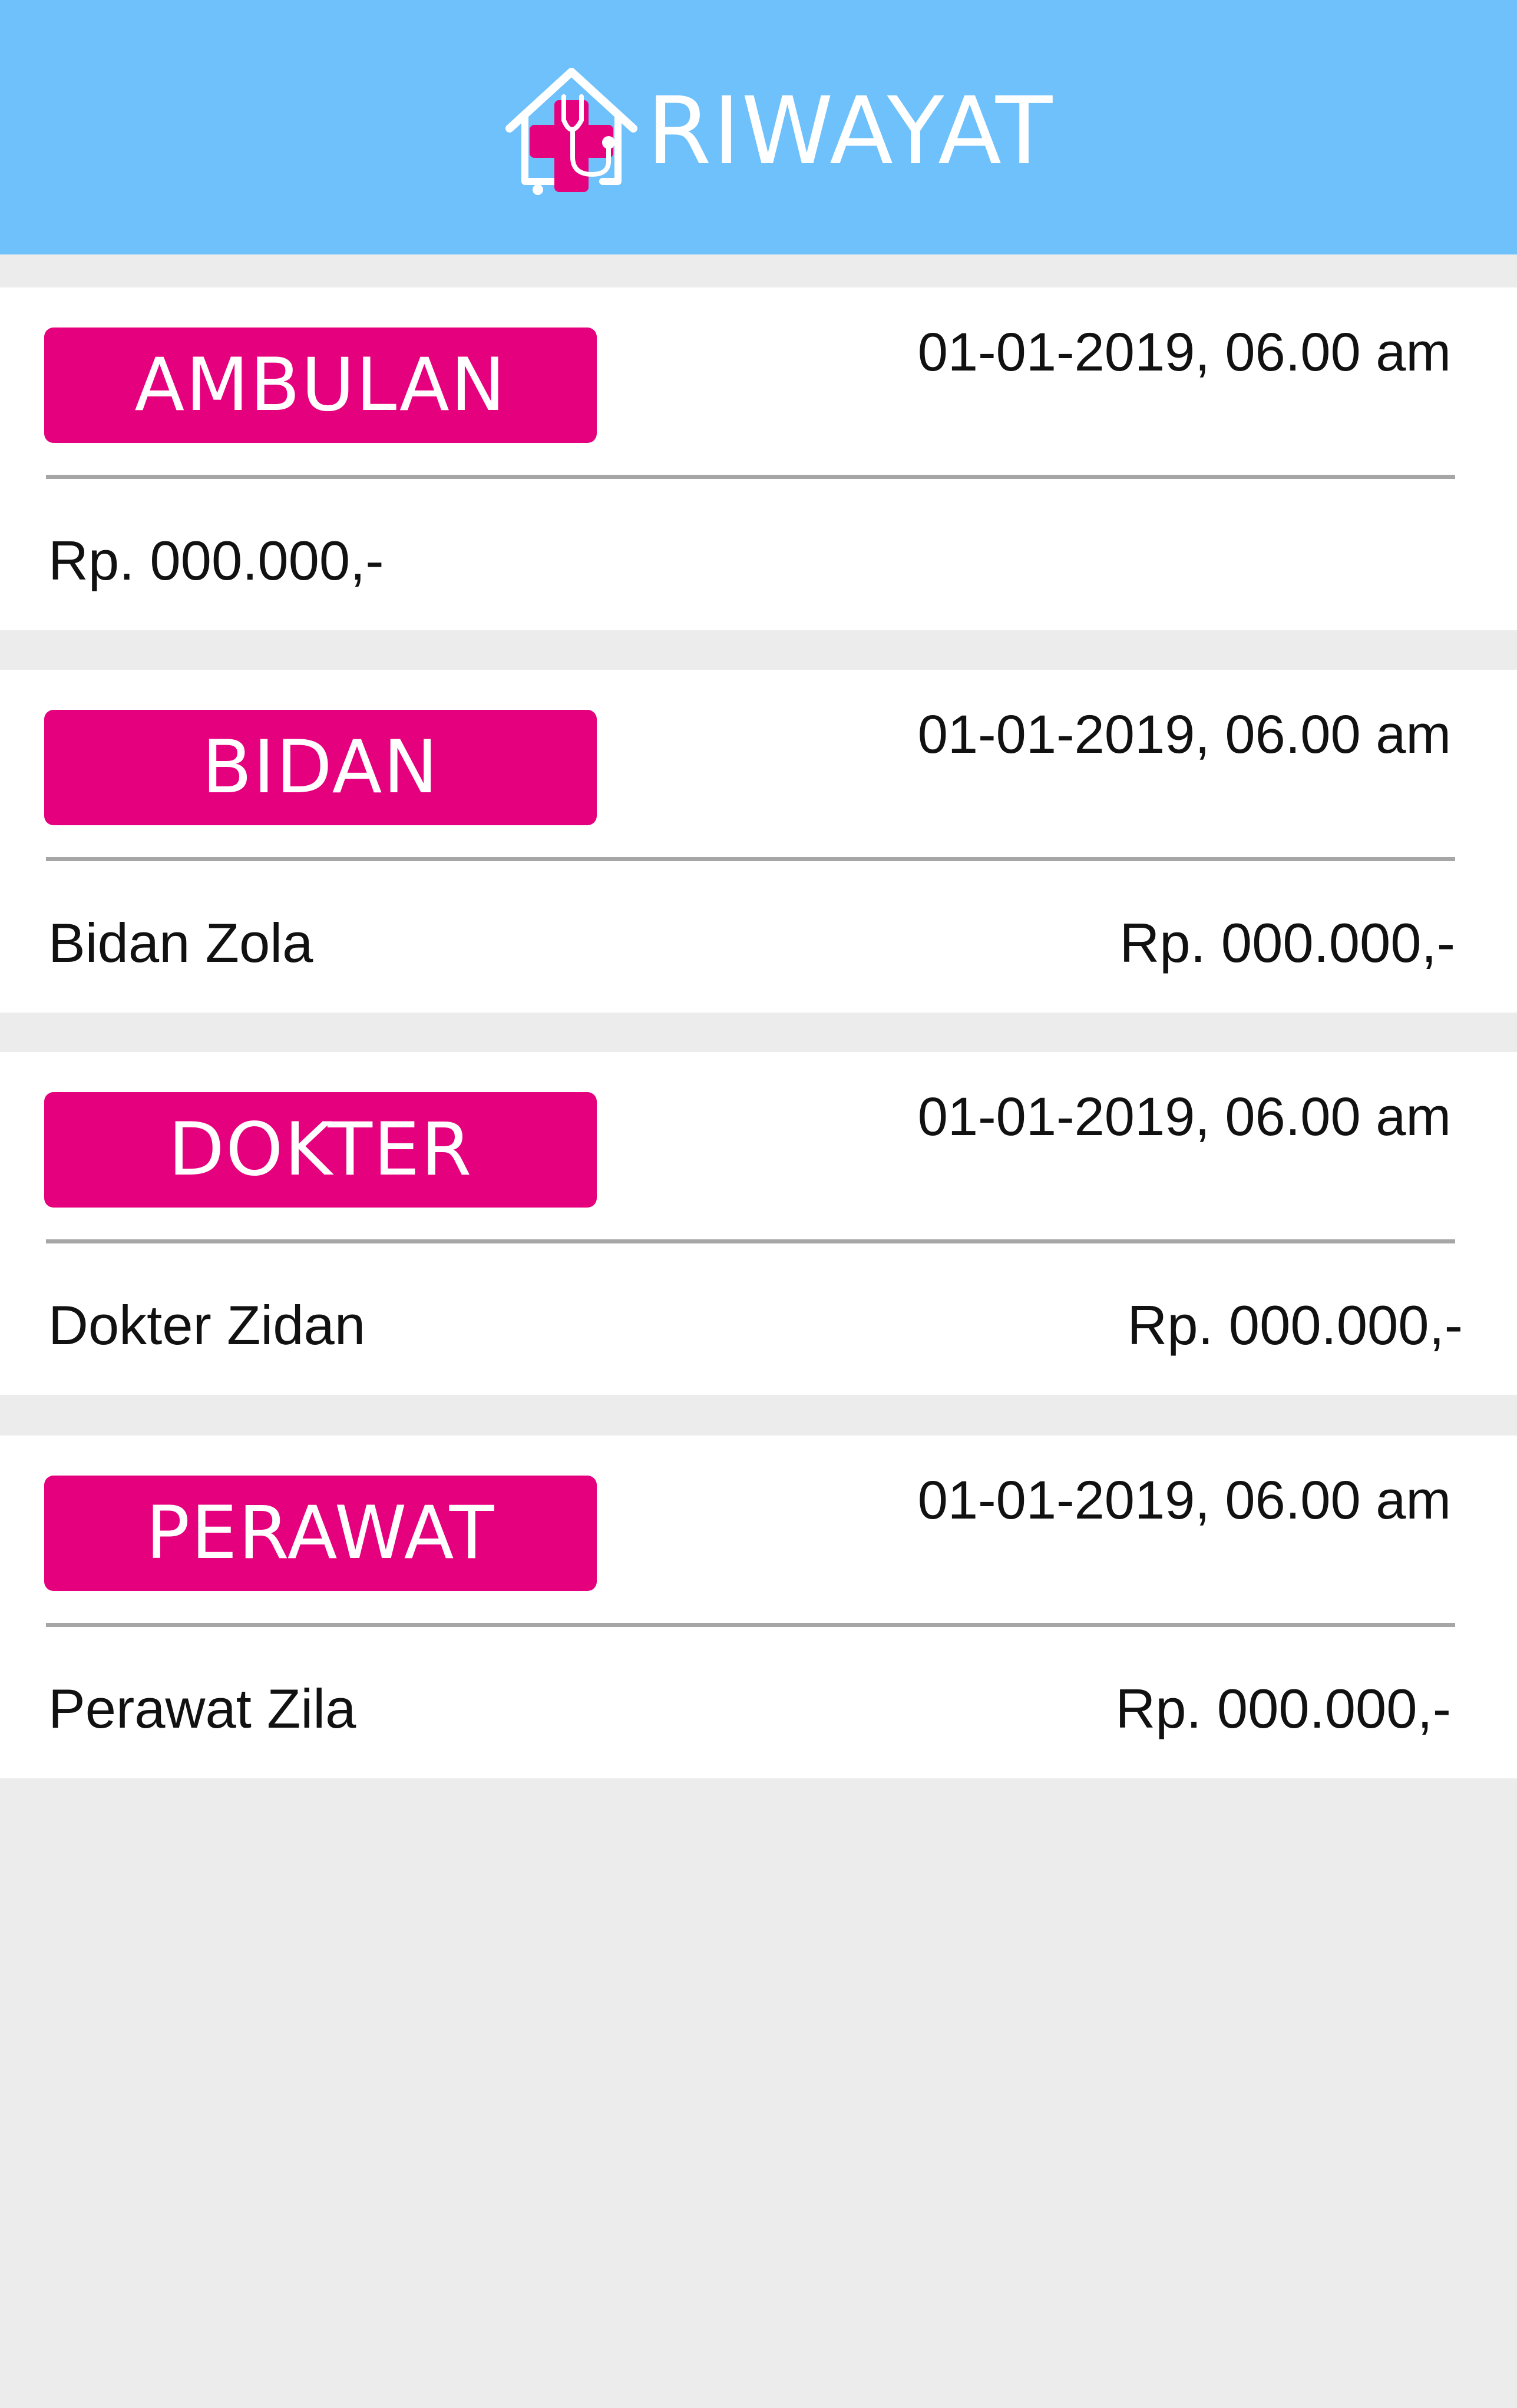 This screenshot has height=2408, width=1517. I want to click on category-badge: BIDAN, so click(320, 767).